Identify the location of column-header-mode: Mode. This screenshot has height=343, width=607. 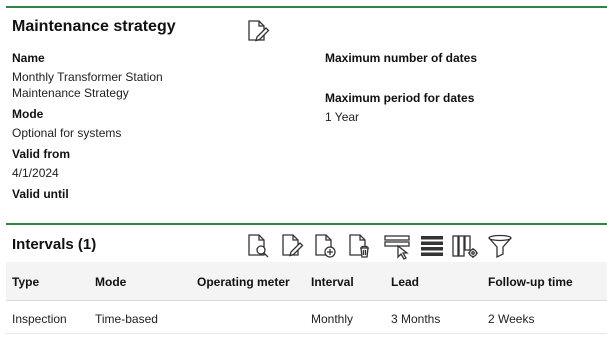
(110, 282).